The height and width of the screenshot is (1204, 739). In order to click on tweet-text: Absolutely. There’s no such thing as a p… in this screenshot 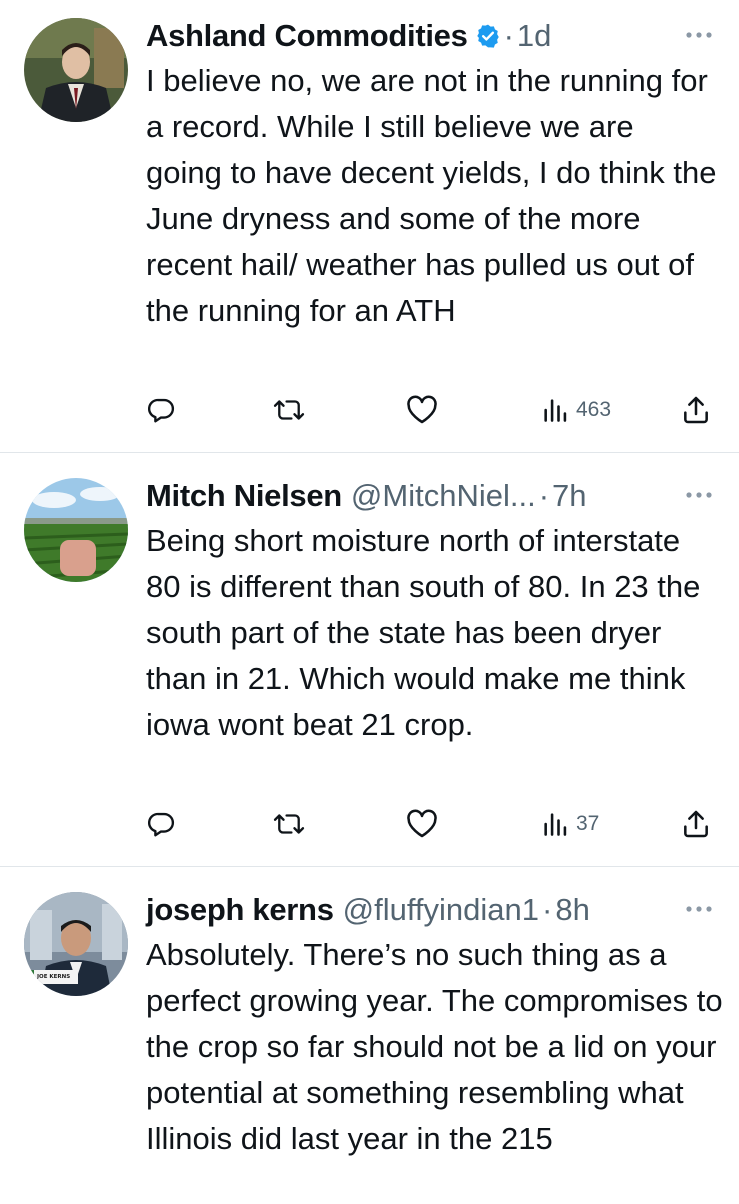, I will do `click(434, 1046)`.